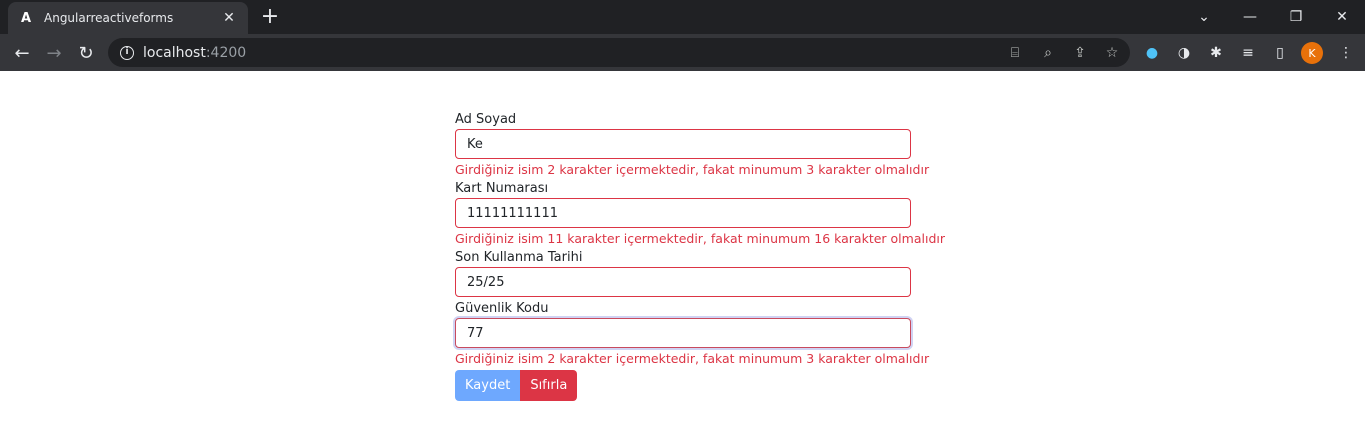 The height and width of the screenshot is (437, 1365). What do you see at coordinates (1204, 17) in the screenshot?
I see `tab-search-icon: ⌄` at bounding box center [1204, 17].